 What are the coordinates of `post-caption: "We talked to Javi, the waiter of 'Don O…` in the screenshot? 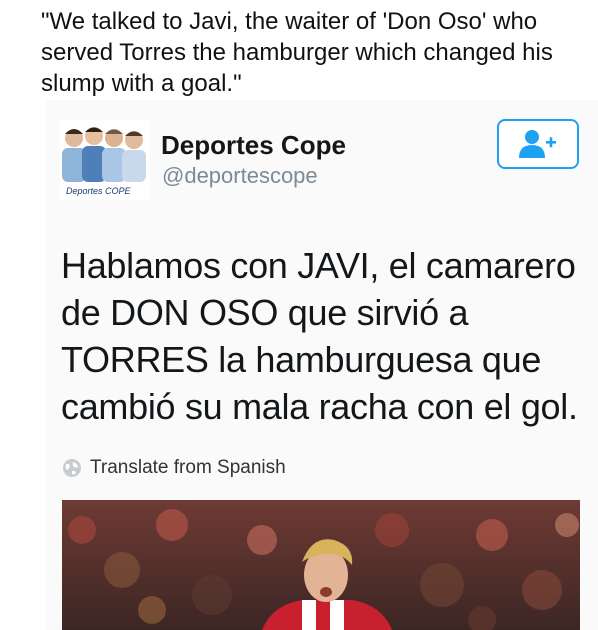 It's located at (297, 52).